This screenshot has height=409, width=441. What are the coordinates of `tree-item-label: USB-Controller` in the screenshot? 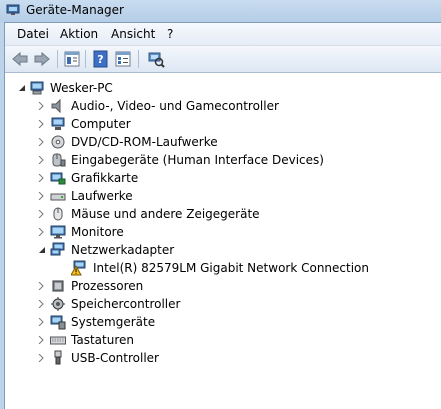 It's located at (115, 358).